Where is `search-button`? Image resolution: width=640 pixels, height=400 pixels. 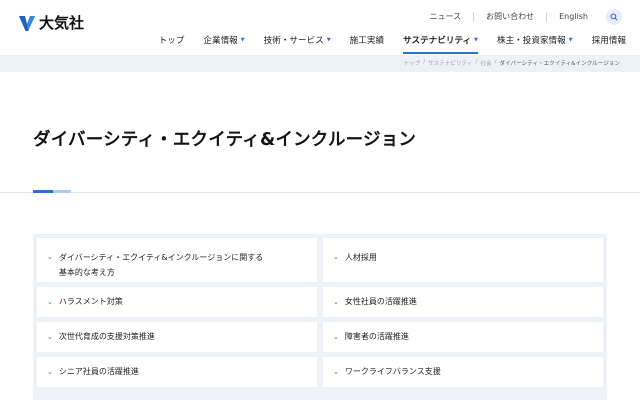
search-button is located at coordinates (614, 17).